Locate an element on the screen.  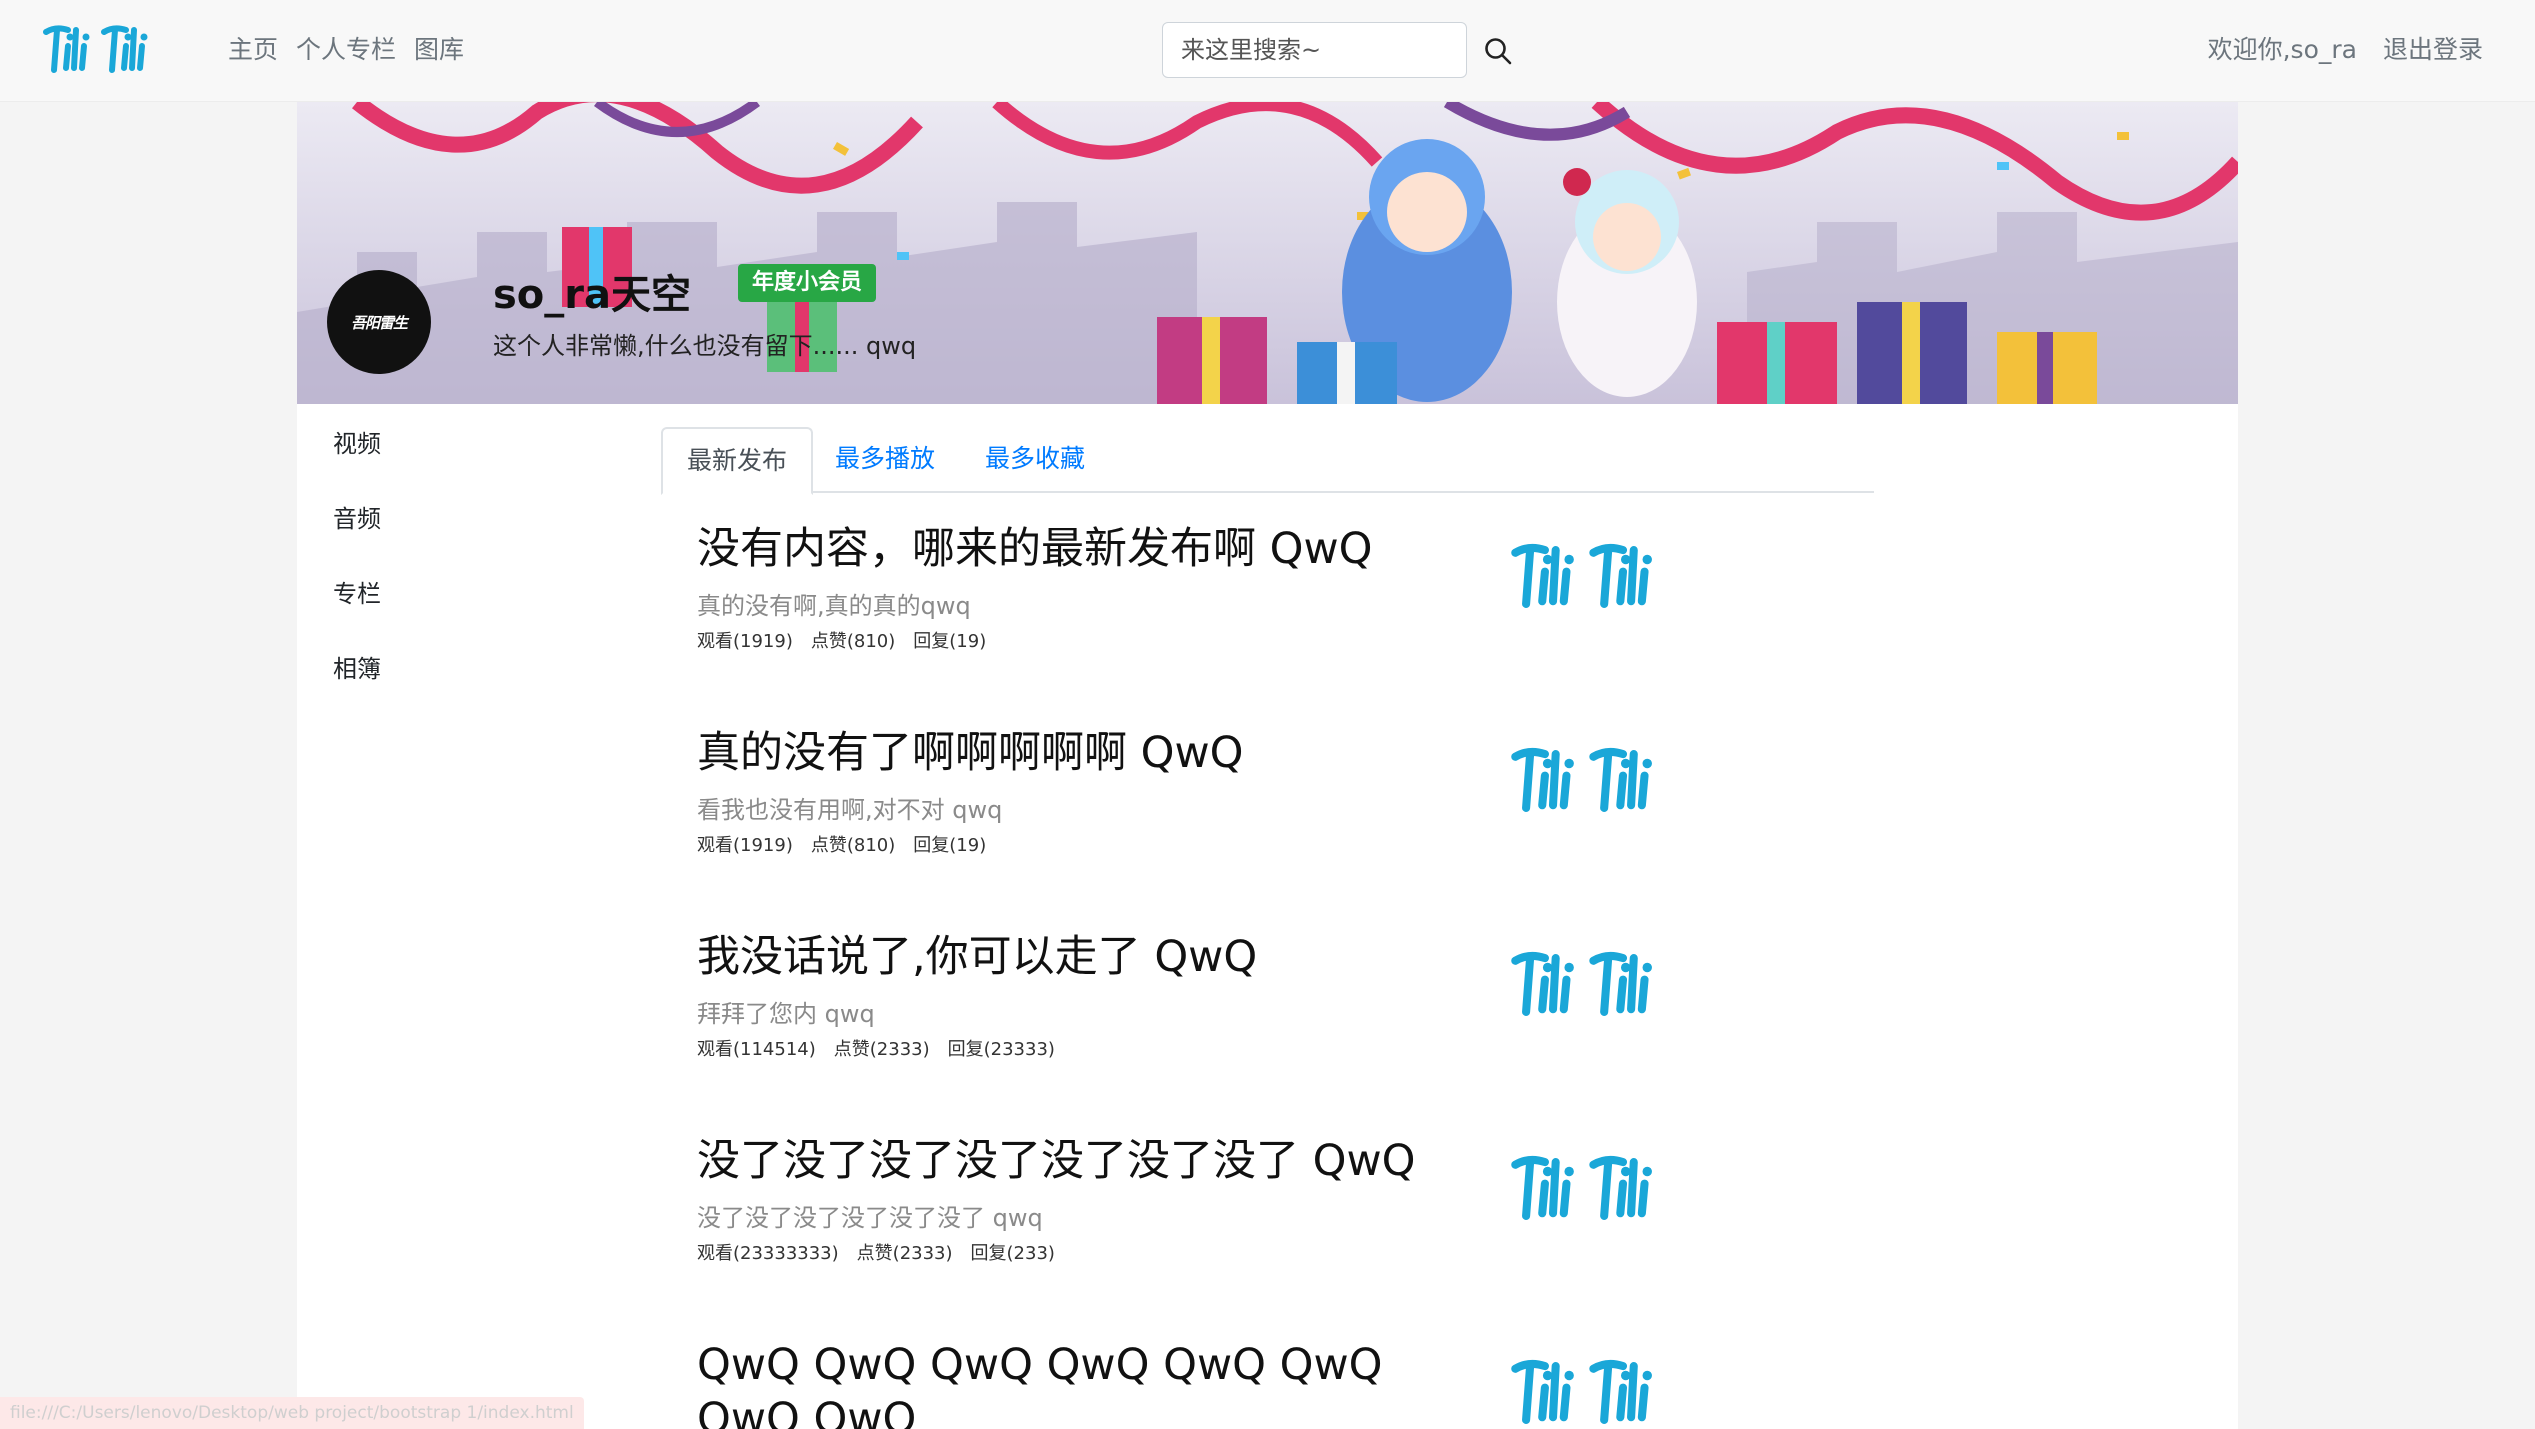
reply-count: 回复(233) is located at coordinates (1012, 1253).